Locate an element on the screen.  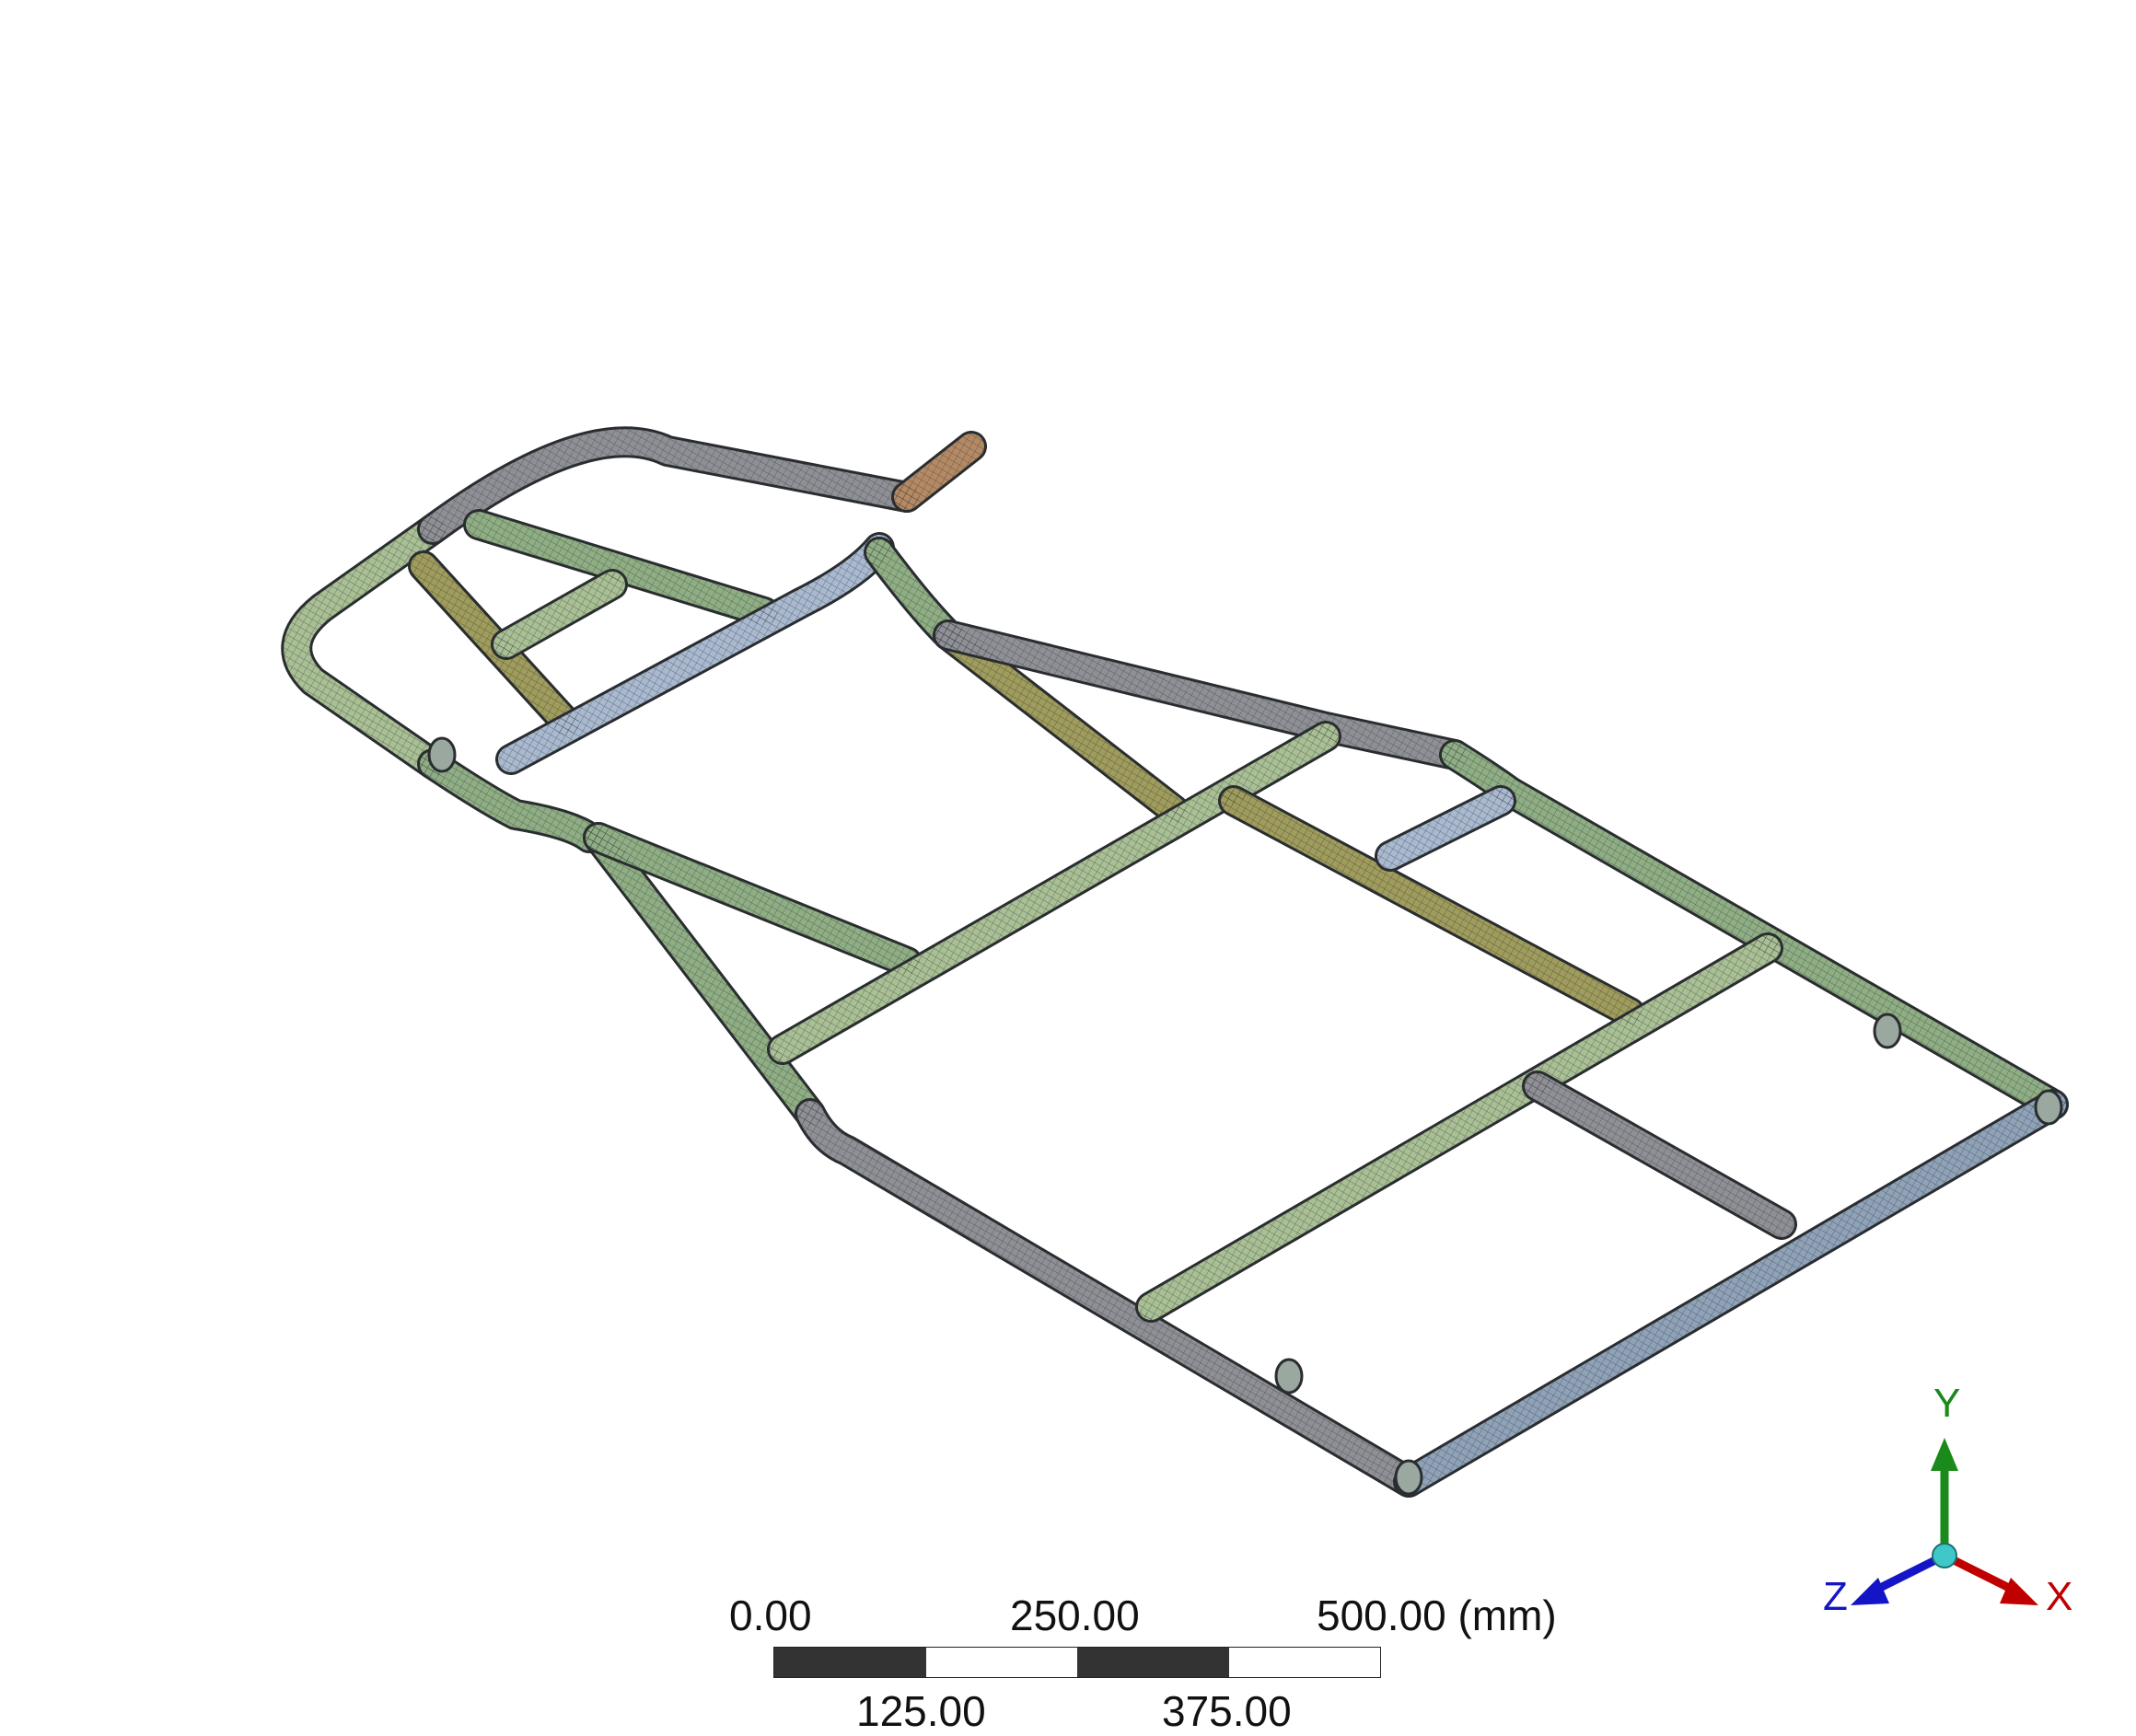
y-axis-label: Y is located at coordinates (1947, 1403).